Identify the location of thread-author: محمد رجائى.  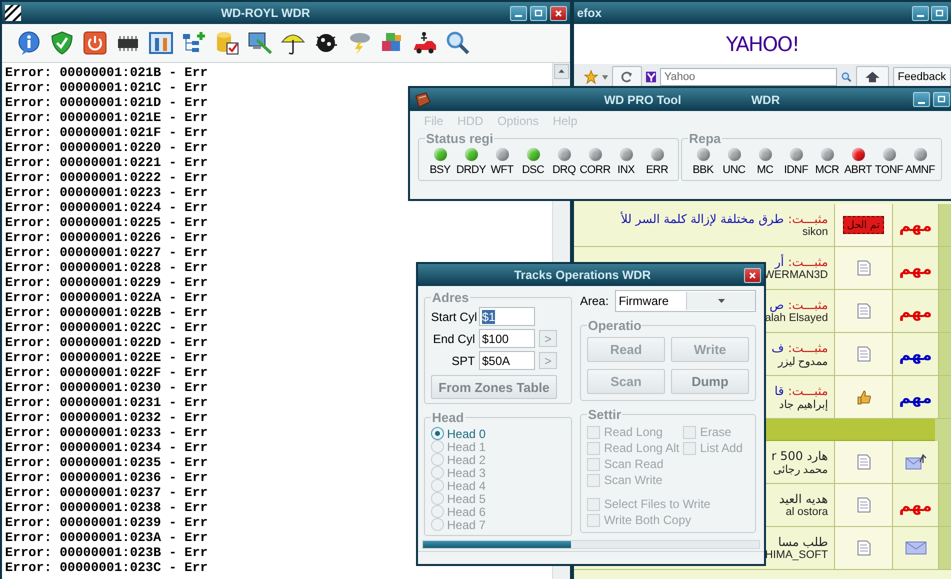
(800, 469).